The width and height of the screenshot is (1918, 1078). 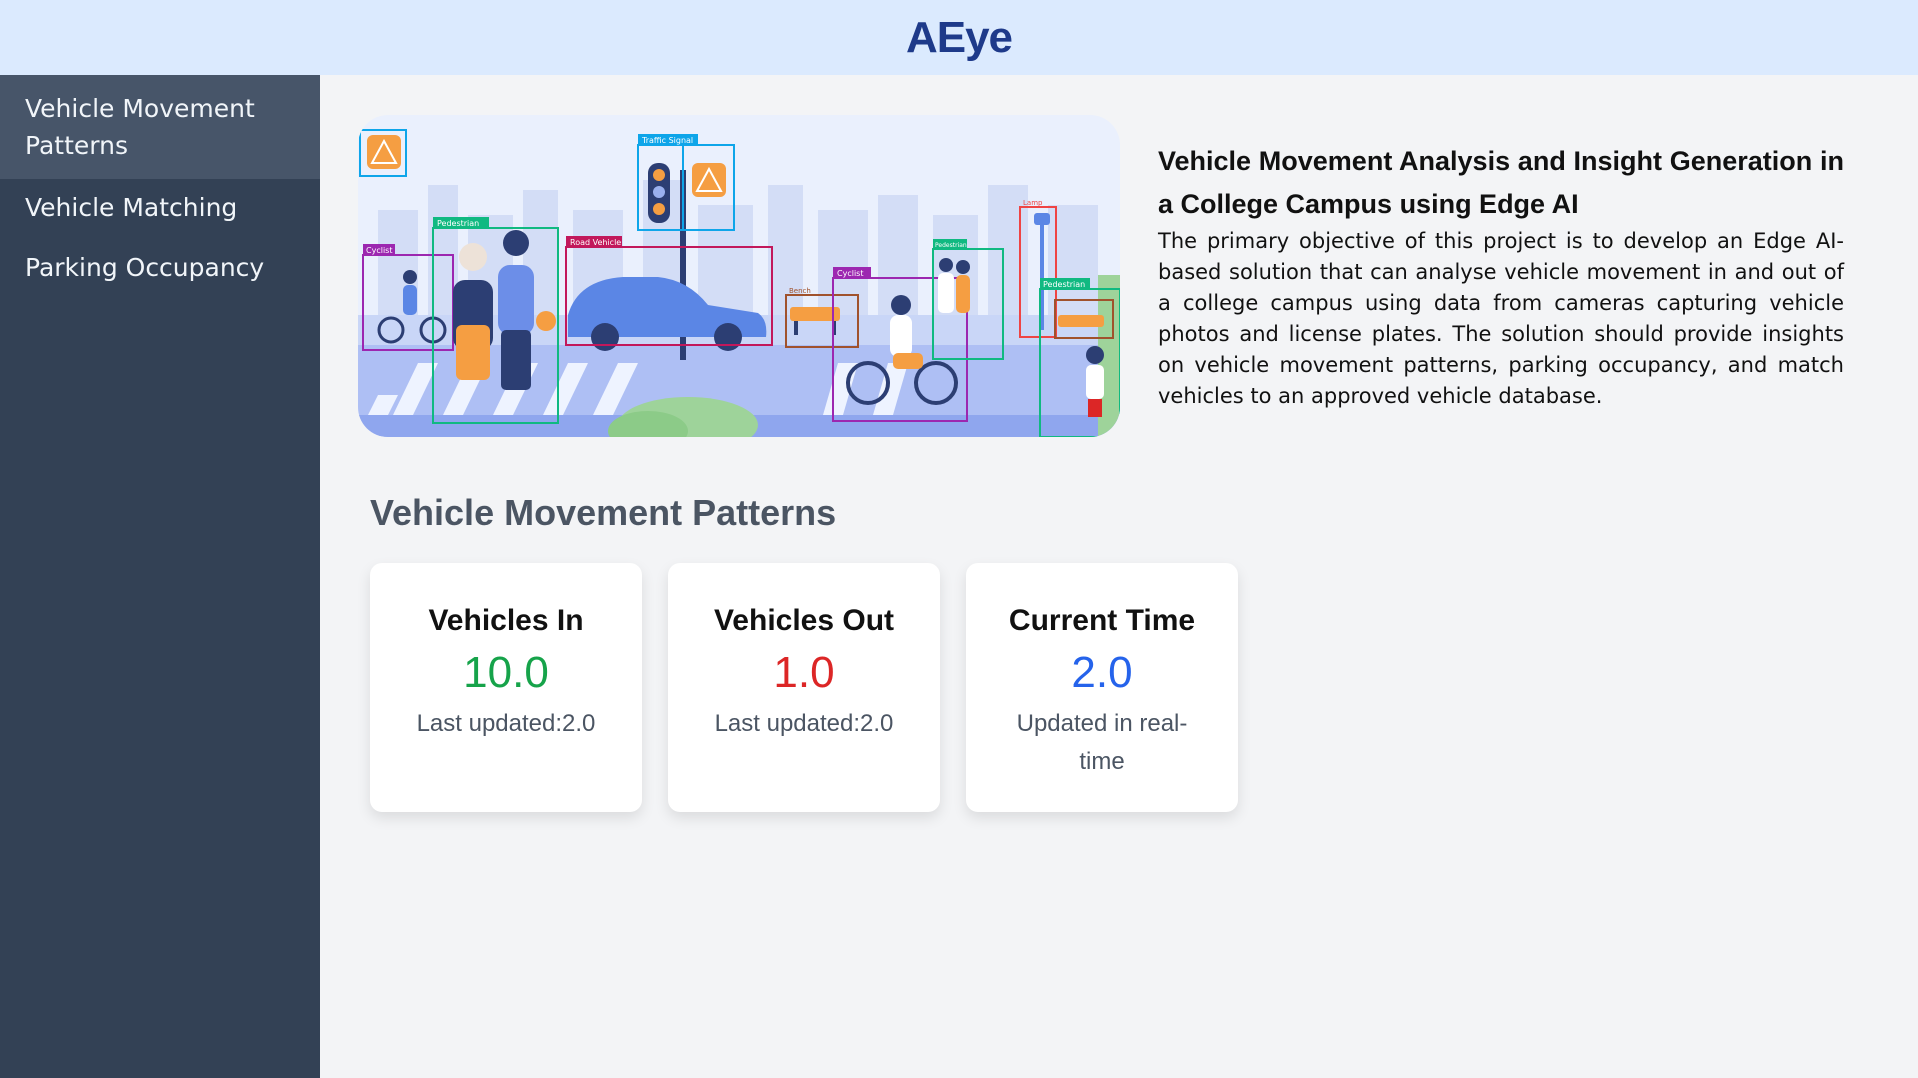 I want to click on sidebar-item-parking-occupancy: Parking Occupancy, so click(x=160, y=269).